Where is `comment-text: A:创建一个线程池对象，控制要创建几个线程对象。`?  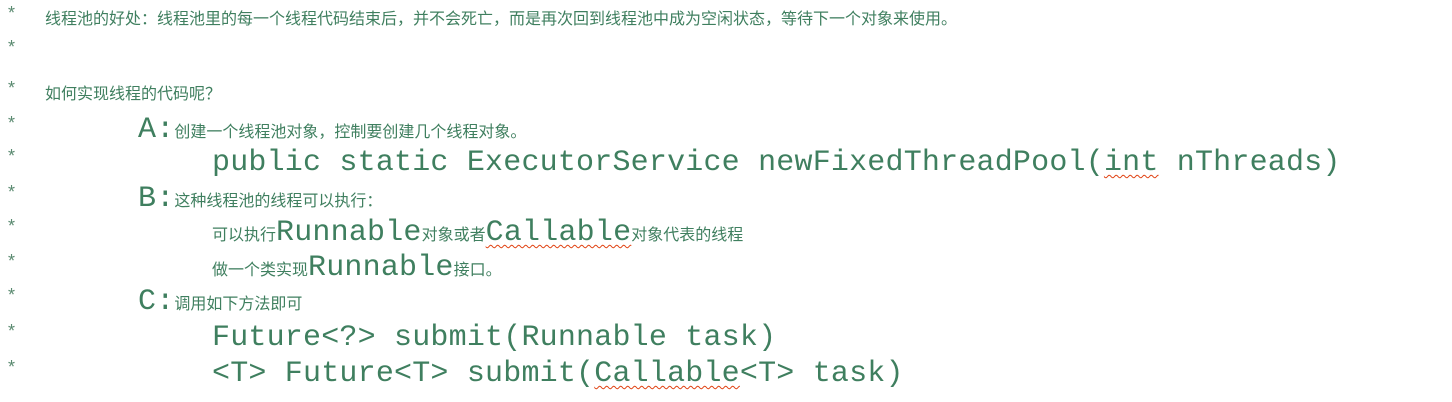
comment-text: A:创建一个线程池对象，控制要创建几个线程对象。 is located at coordinates (332, 131).